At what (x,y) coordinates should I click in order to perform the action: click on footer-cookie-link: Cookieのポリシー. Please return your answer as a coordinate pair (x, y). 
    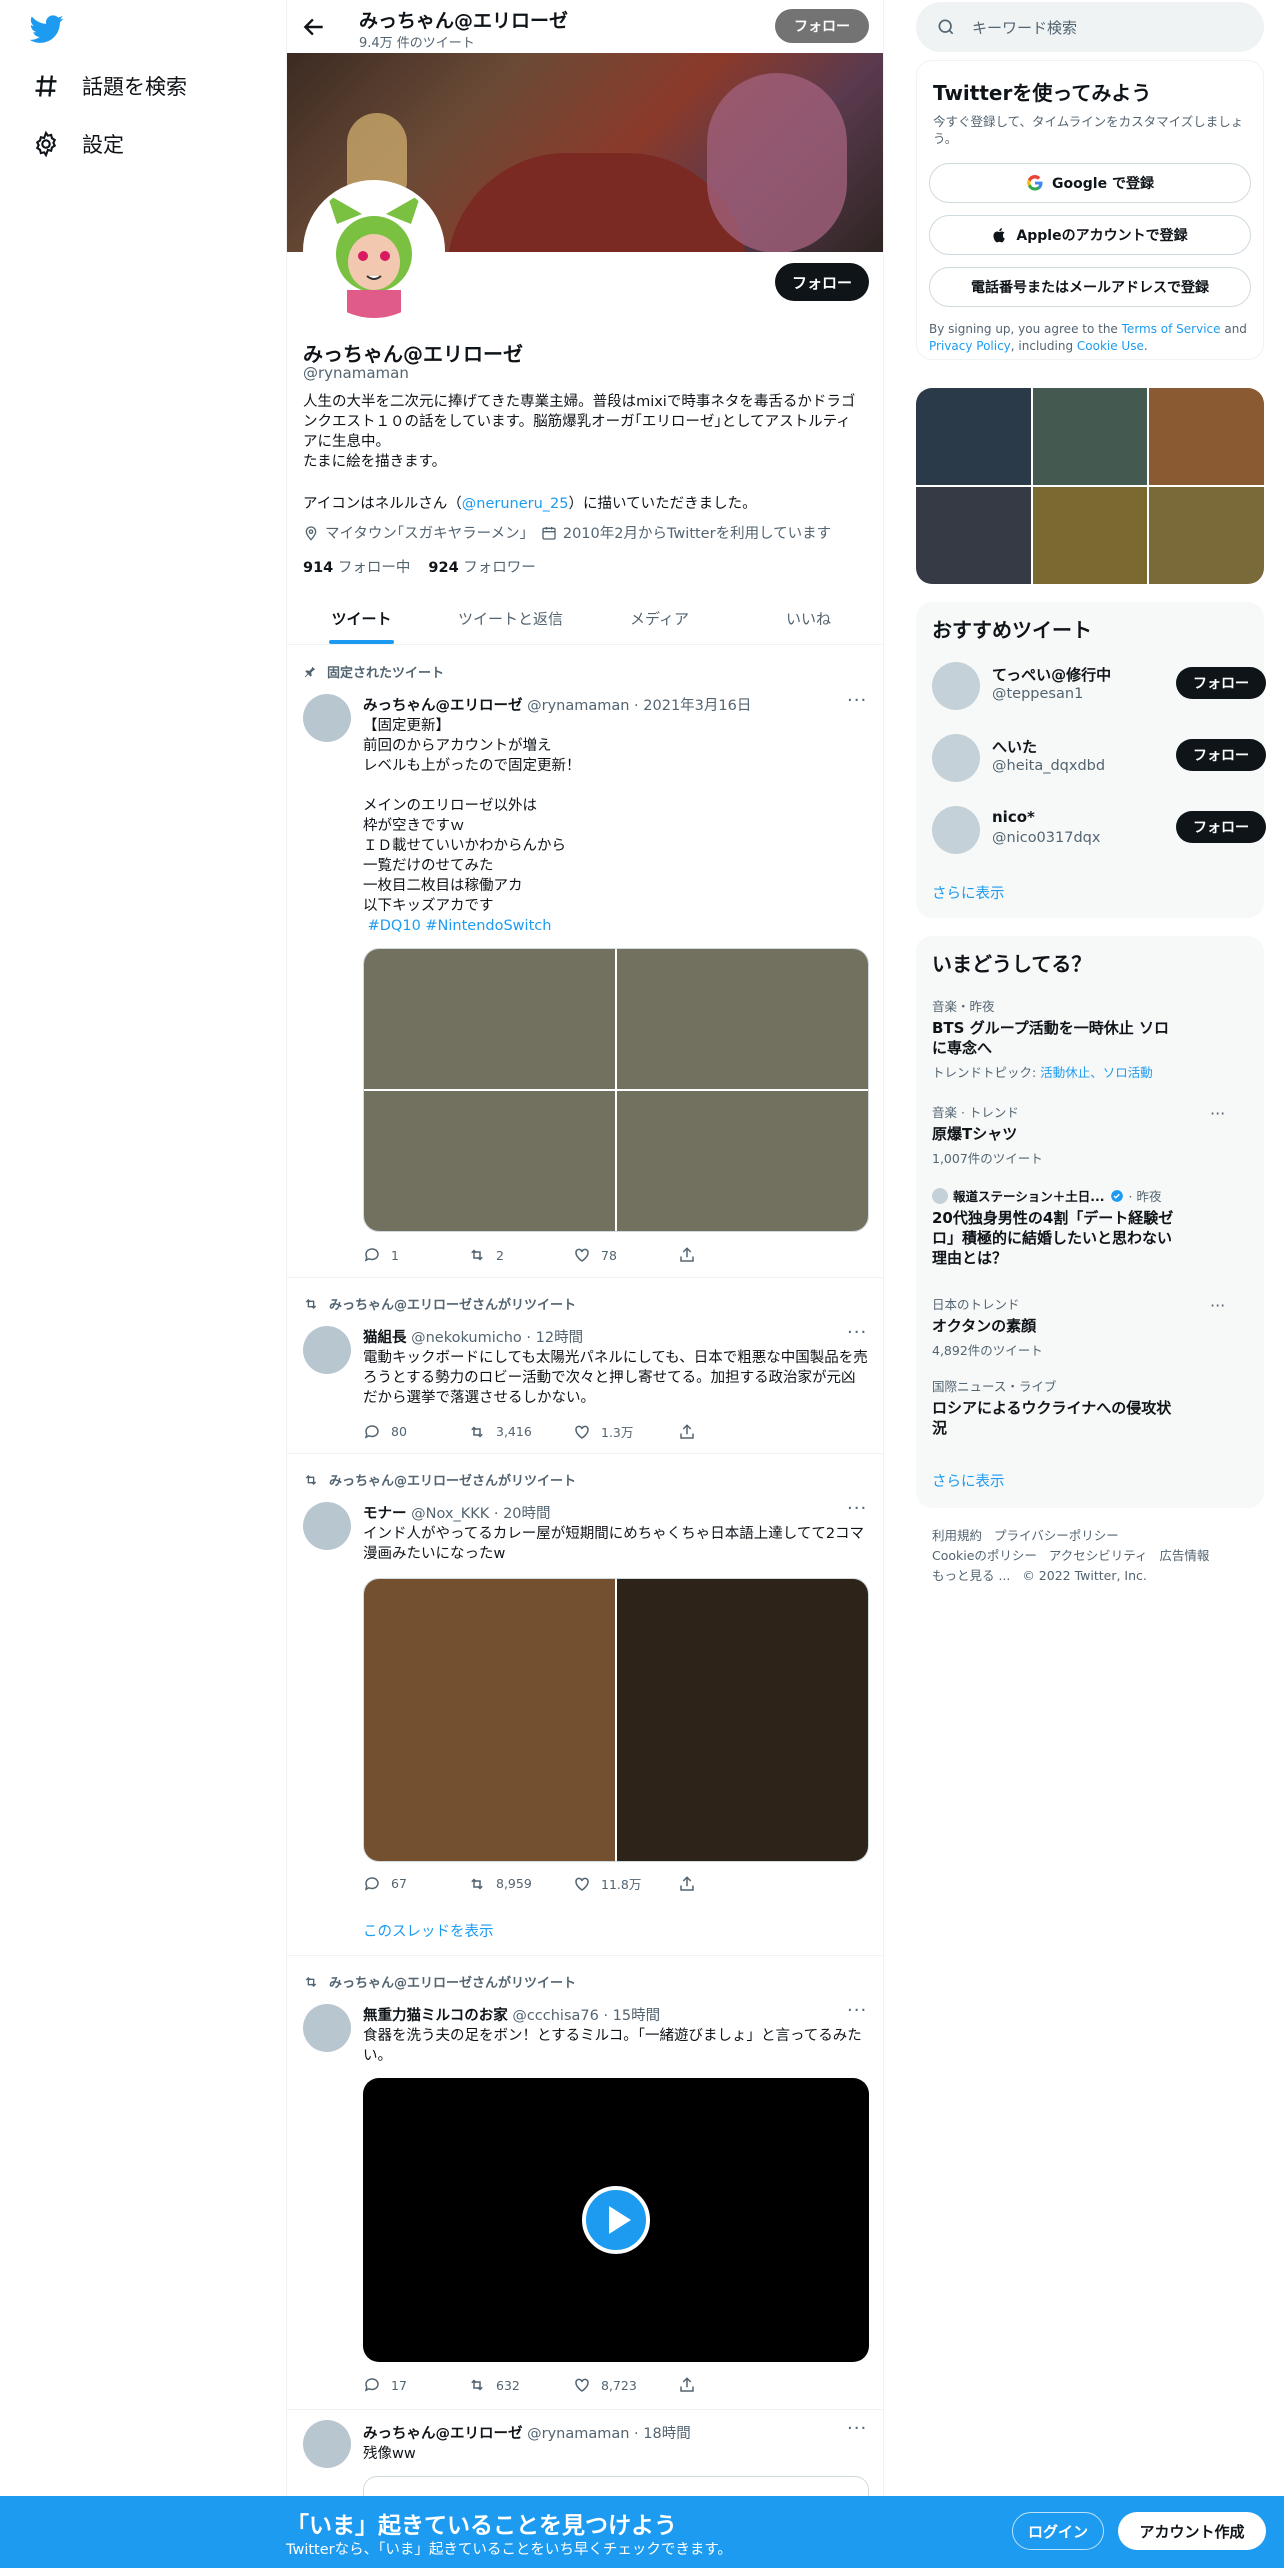
    Looking at the image, I should click on (984, 1555).